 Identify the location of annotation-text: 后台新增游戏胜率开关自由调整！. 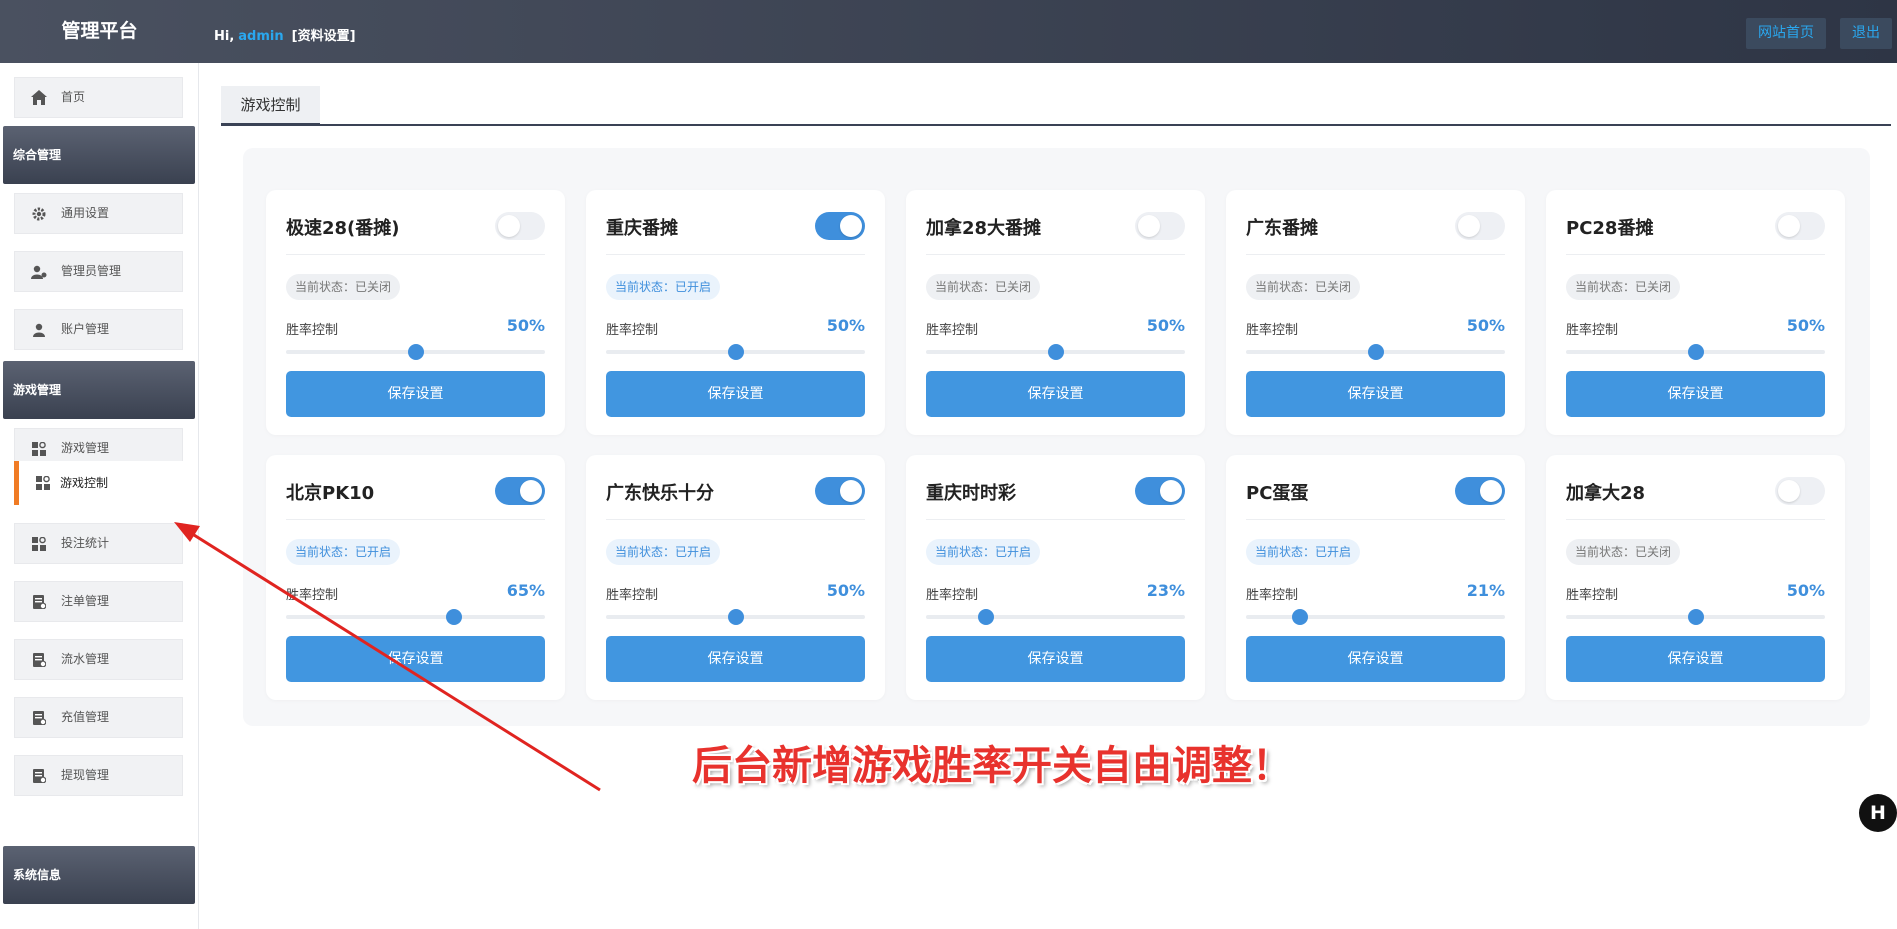
(992, 765).